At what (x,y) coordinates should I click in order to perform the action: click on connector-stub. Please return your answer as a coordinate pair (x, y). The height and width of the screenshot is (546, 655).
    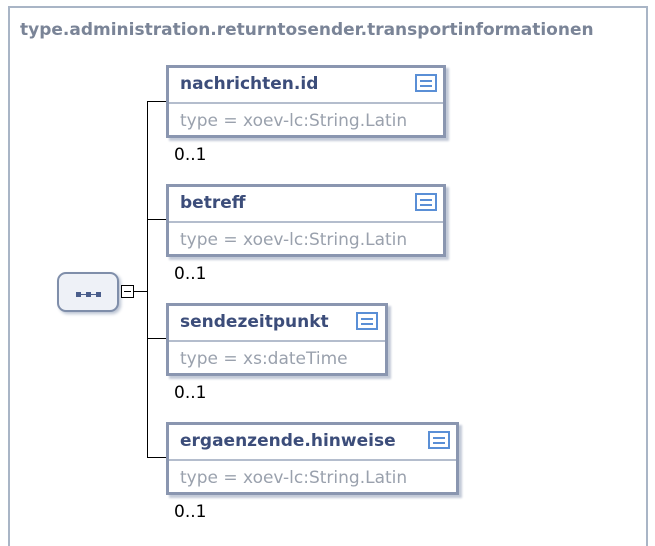
    Looking at the image, I should click on (140, 291).